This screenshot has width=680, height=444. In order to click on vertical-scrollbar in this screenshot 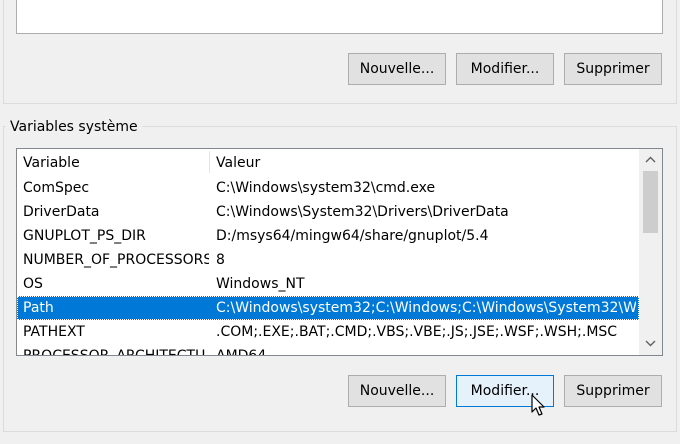, I will do `click(650, 252)`.